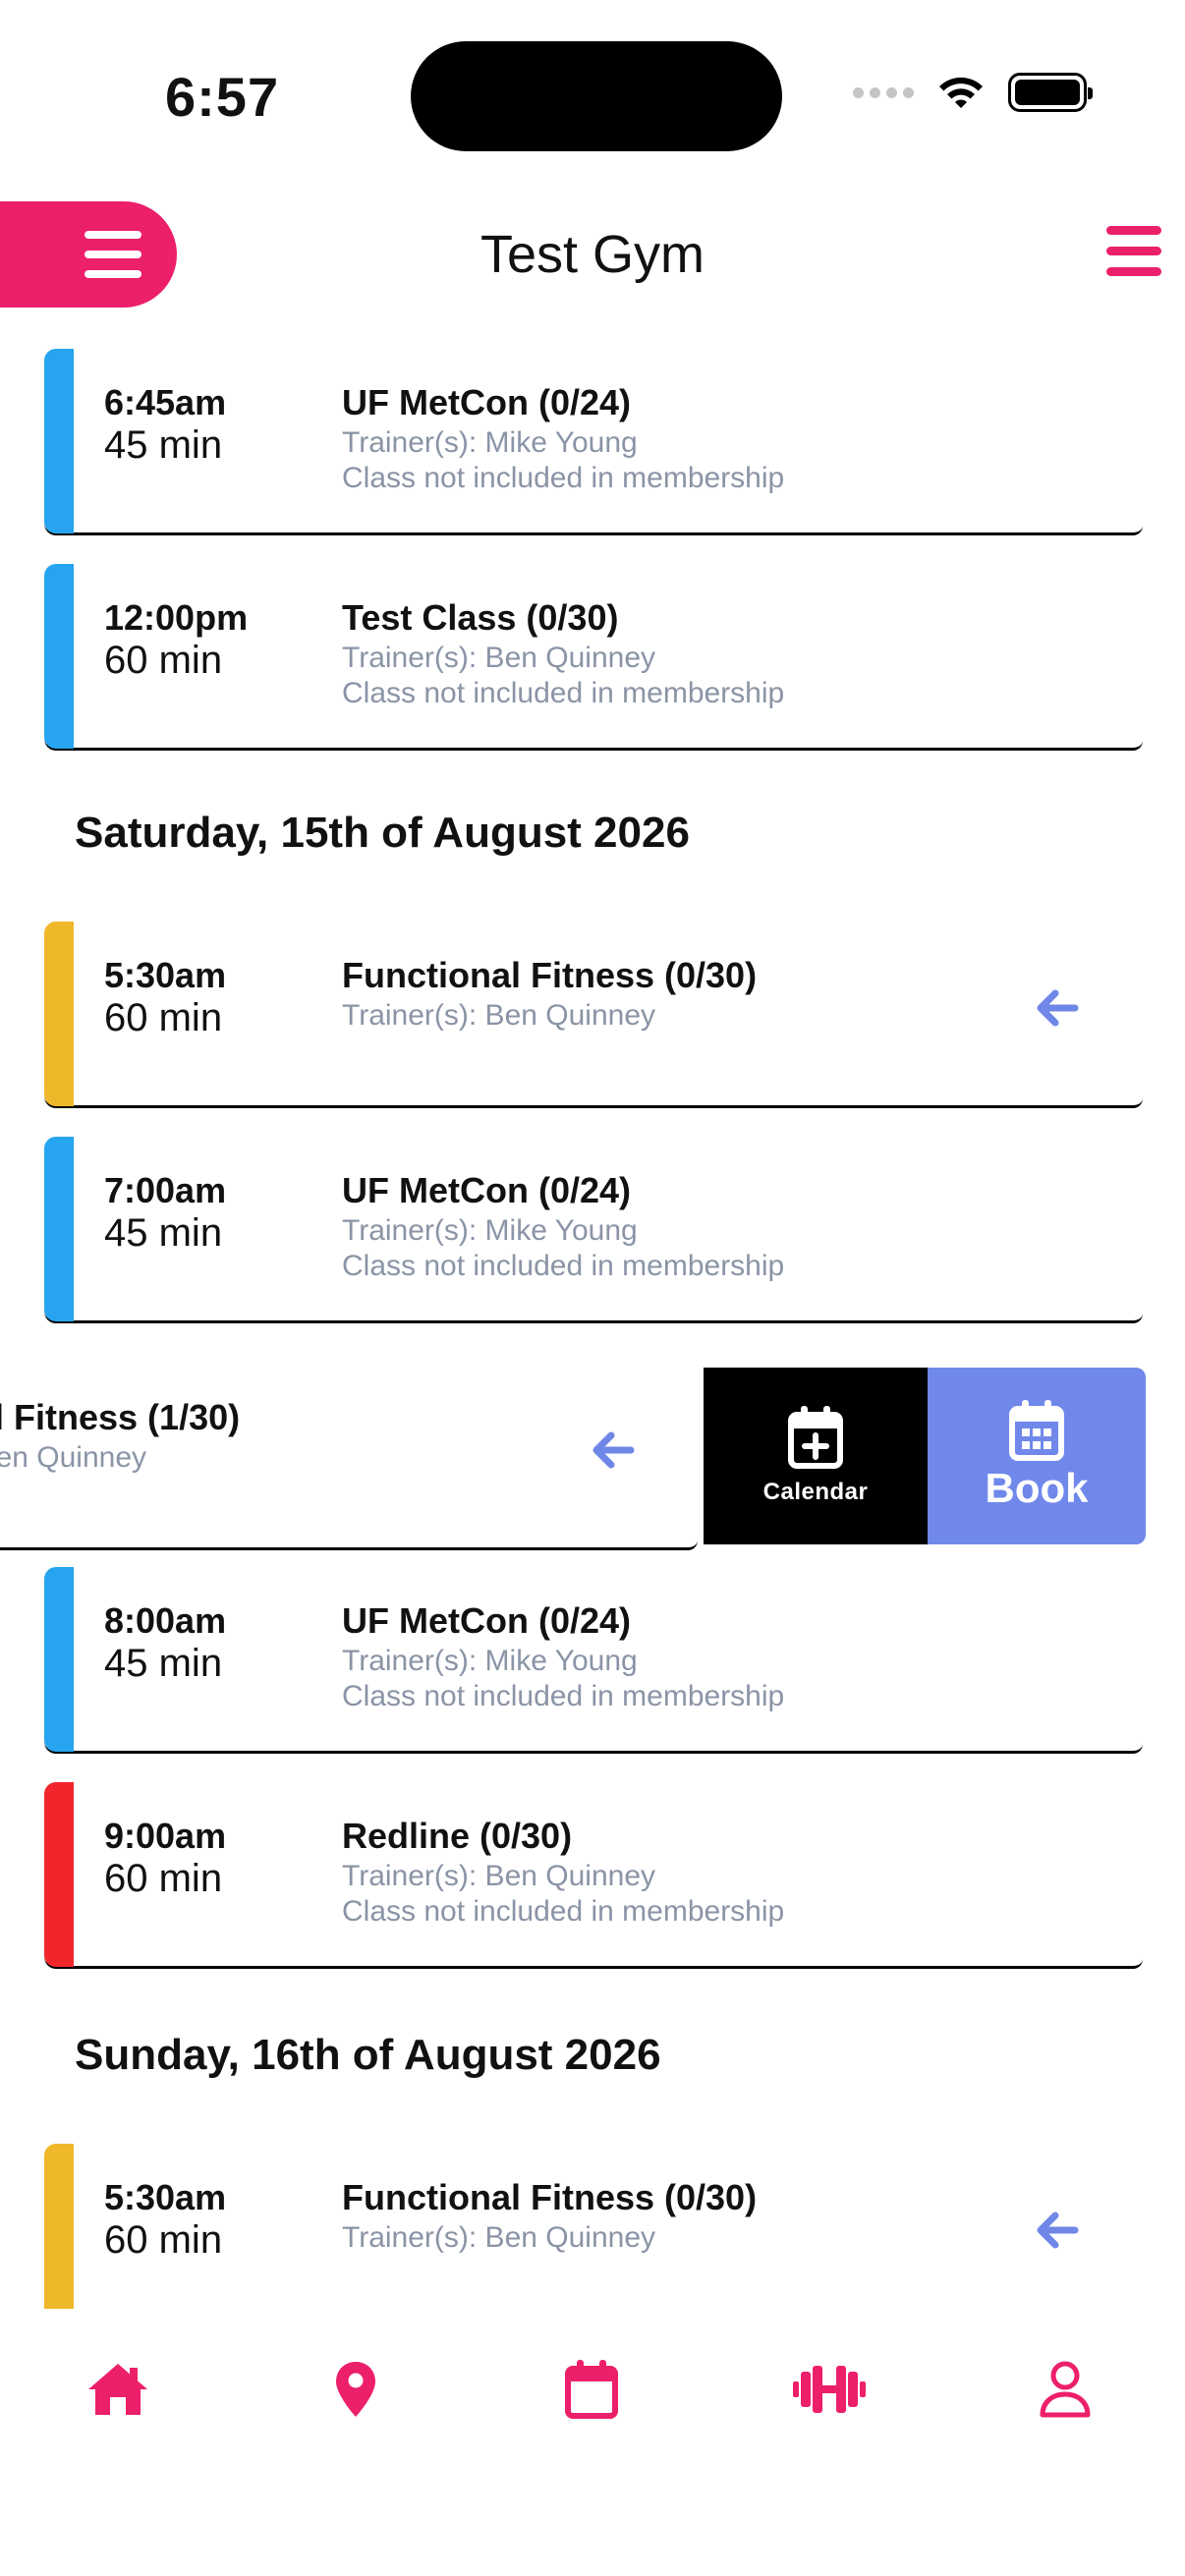 Image resolution: width=1185 pixels, height=2576 pixels. I want to click on nav-schedule, so click(592, 2389).